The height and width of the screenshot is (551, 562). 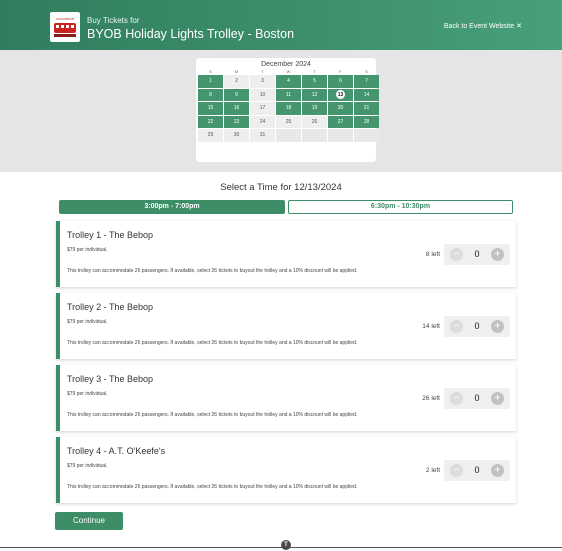 I want to click on logo-text: SUBURBAN, so click(x=65, y=19).